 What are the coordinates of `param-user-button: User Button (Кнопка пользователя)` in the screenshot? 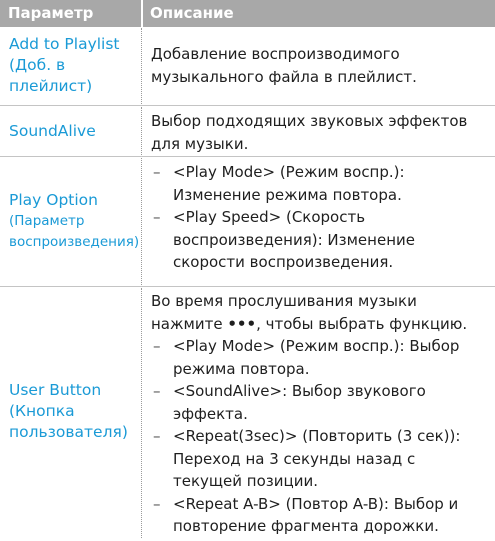 It's located at (73, 411).